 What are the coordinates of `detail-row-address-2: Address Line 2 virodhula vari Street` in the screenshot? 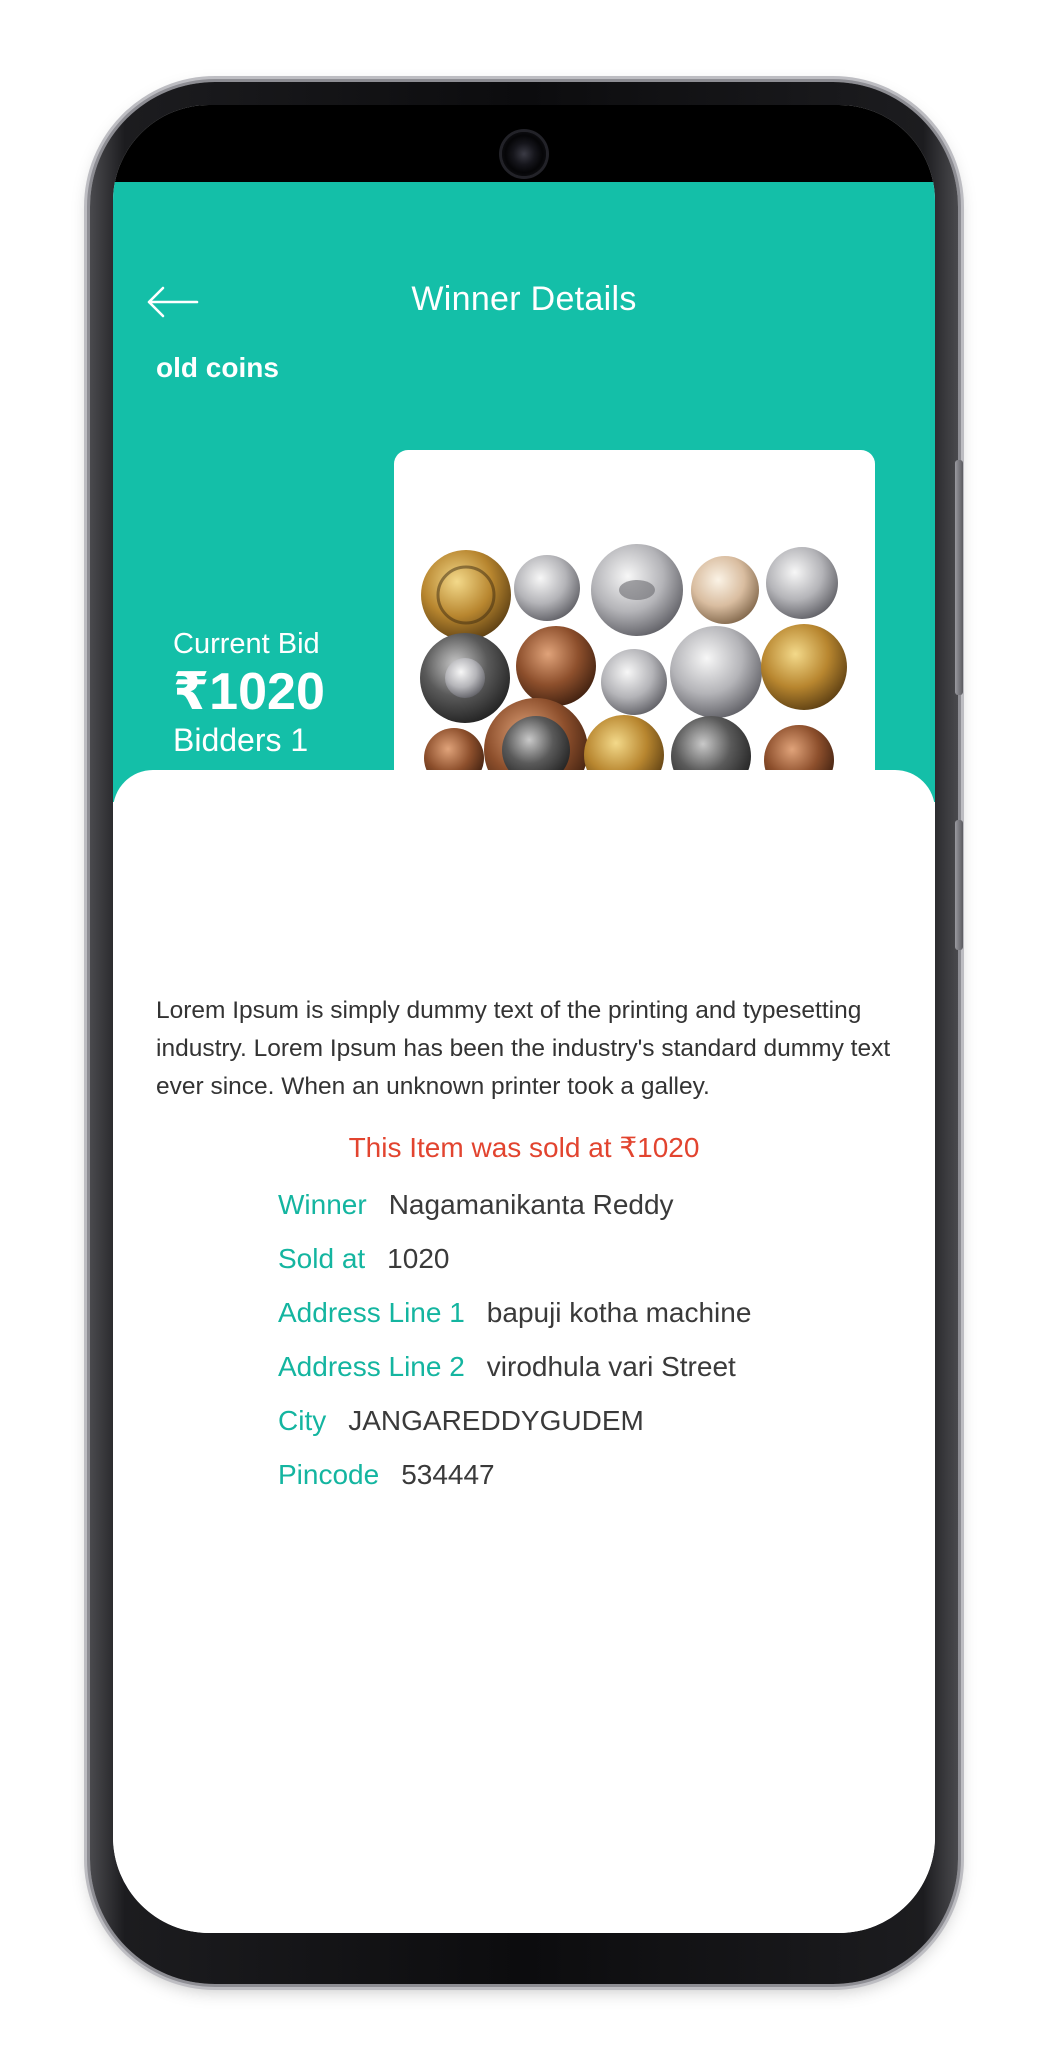 It's located at (514, 1367).